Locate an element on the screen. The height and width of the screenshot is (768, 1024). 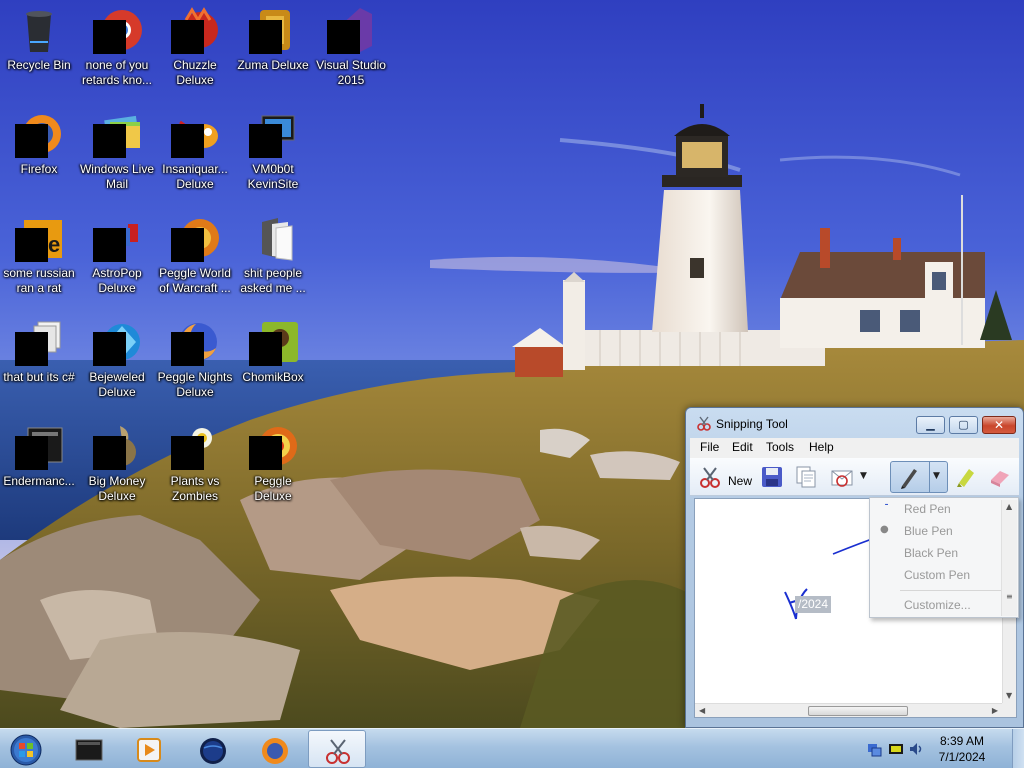
folder-icon is located at coordinates (277, 239).